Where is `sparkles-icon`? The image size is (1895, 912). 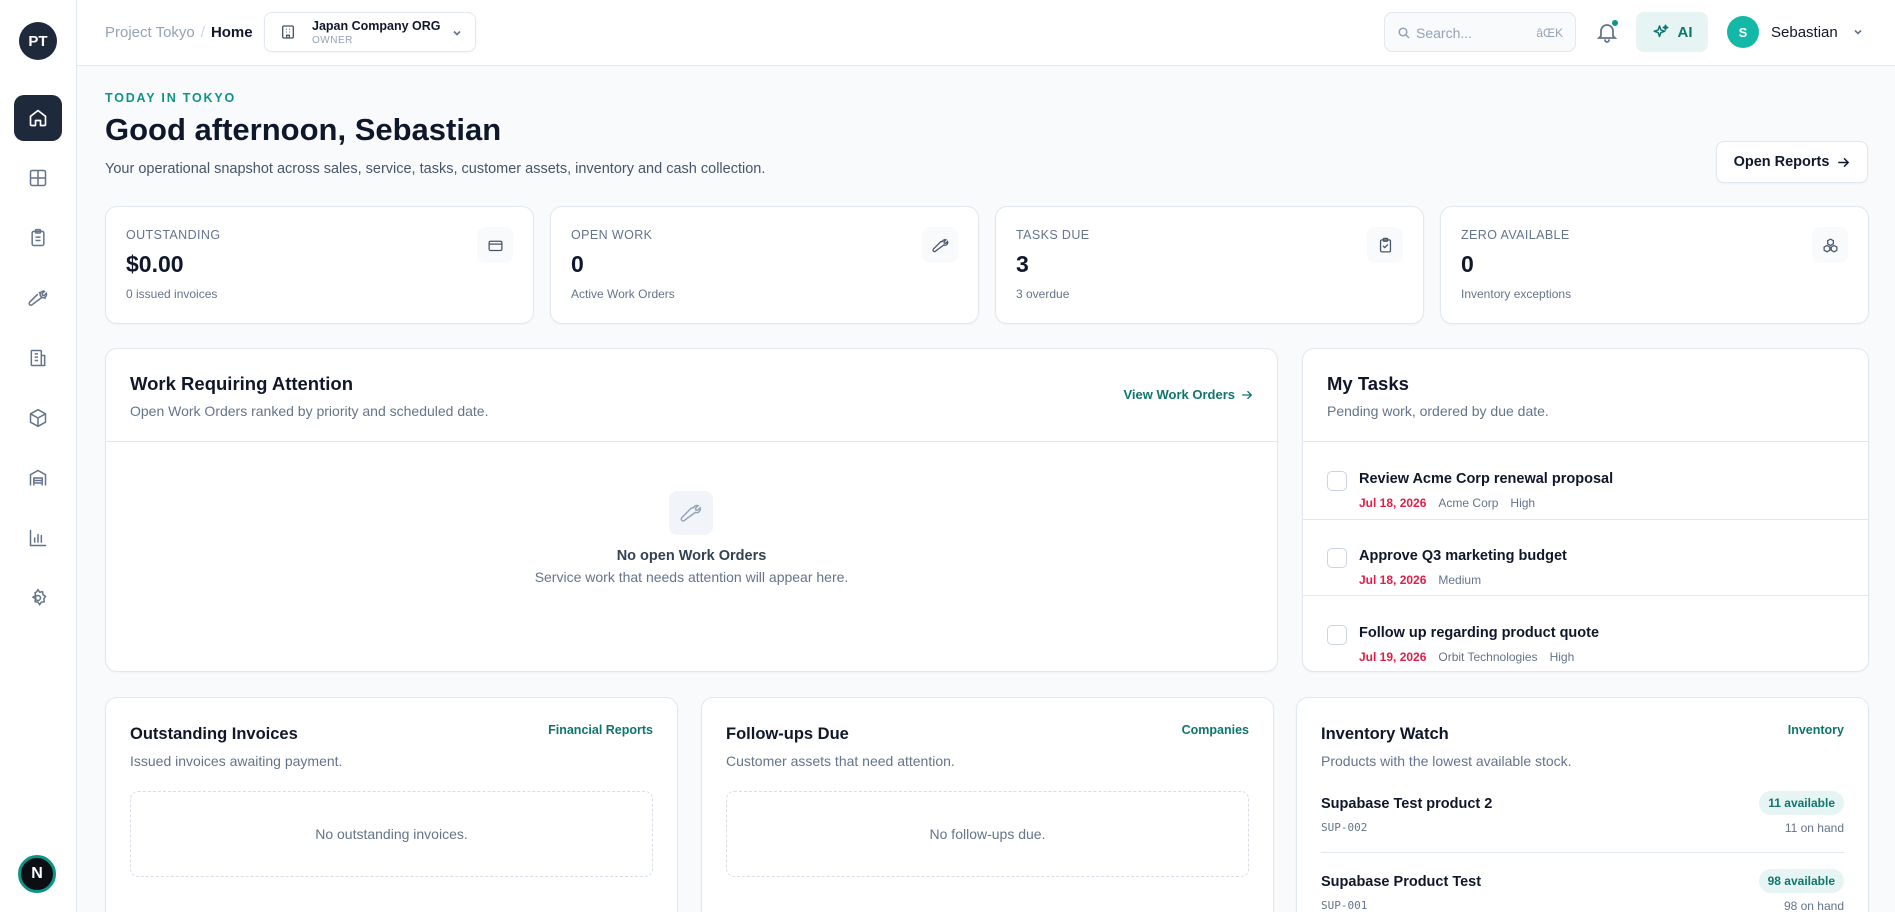 sparkles-icon is located at coordinates (1660, 31).